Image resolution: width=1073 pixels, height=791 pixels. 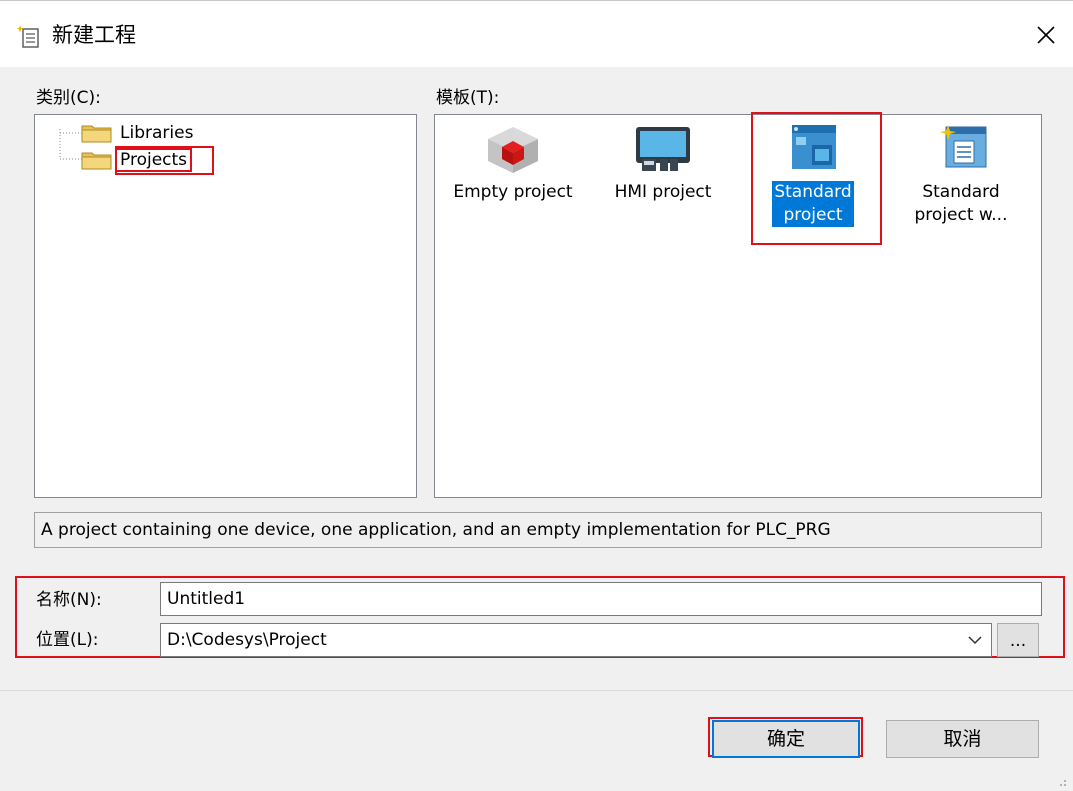 What do you see at coordinates (813, 175) in the screenshot?
I see `template-standard-project: Standard project` at bounding box center [813, 175].